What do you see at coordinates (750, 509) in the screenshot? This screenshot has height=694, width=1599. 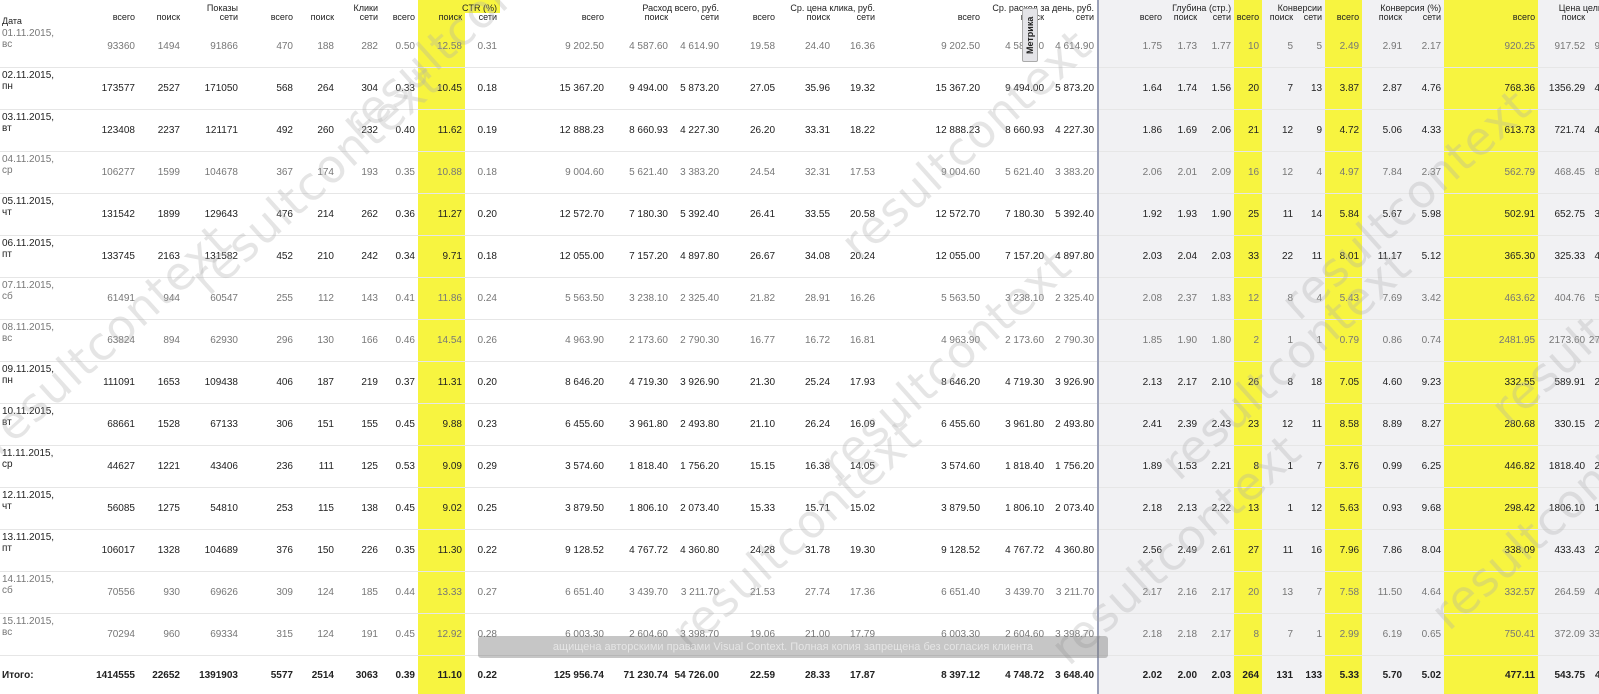 I see `cpc-total-cell: 15.33` at bounding box center [750, 509].